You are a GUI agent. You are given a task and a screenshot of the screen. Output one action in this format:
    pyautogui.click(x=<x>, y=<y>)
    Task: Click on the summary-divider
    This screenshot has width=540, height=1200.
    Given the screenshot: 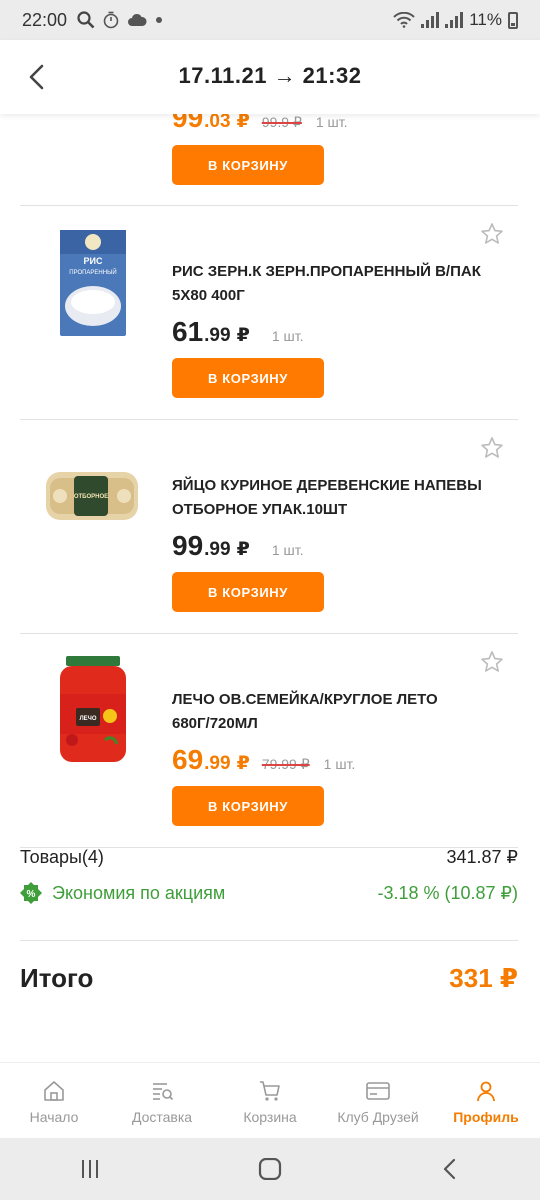 What is the action you would take?
    pyautogui.click(x=269, y=940)
    